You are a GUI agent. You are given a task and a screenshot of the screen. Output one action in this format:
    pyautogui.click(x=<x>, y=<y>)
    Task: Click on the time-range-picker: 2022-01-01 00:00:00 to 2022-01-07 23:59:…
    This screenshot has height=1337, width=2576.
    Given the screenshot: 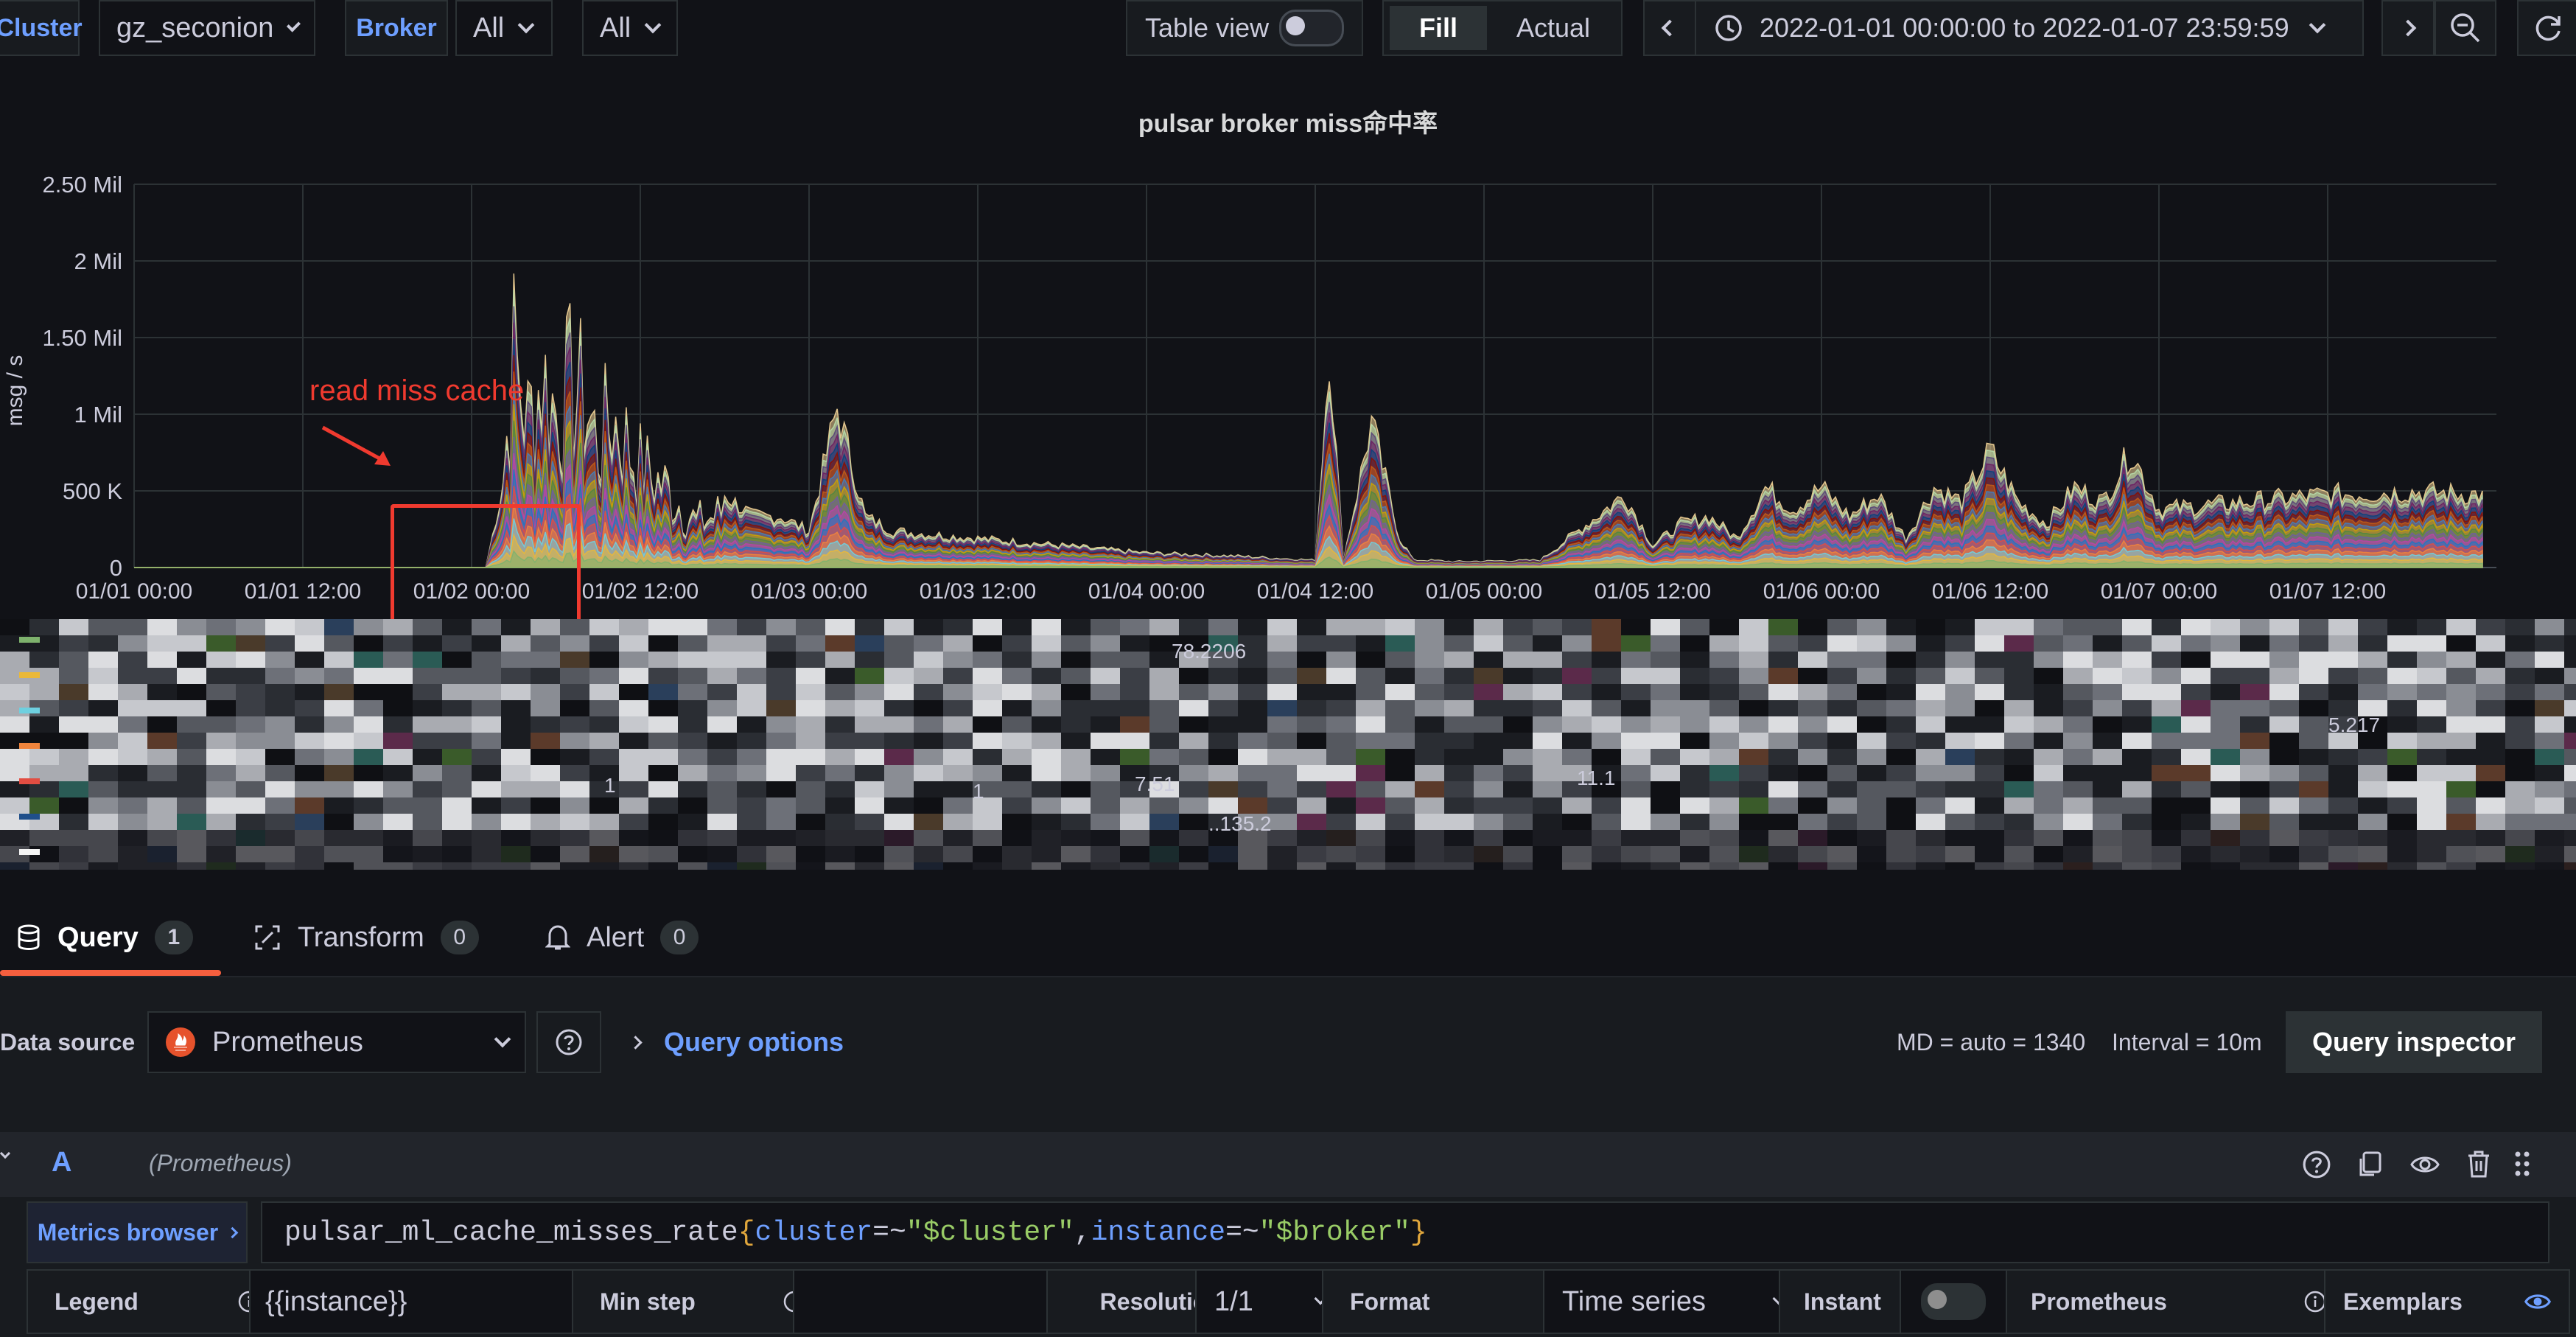 What is the action you would take?
    pyautogui.click(x=2030, y=28)
    